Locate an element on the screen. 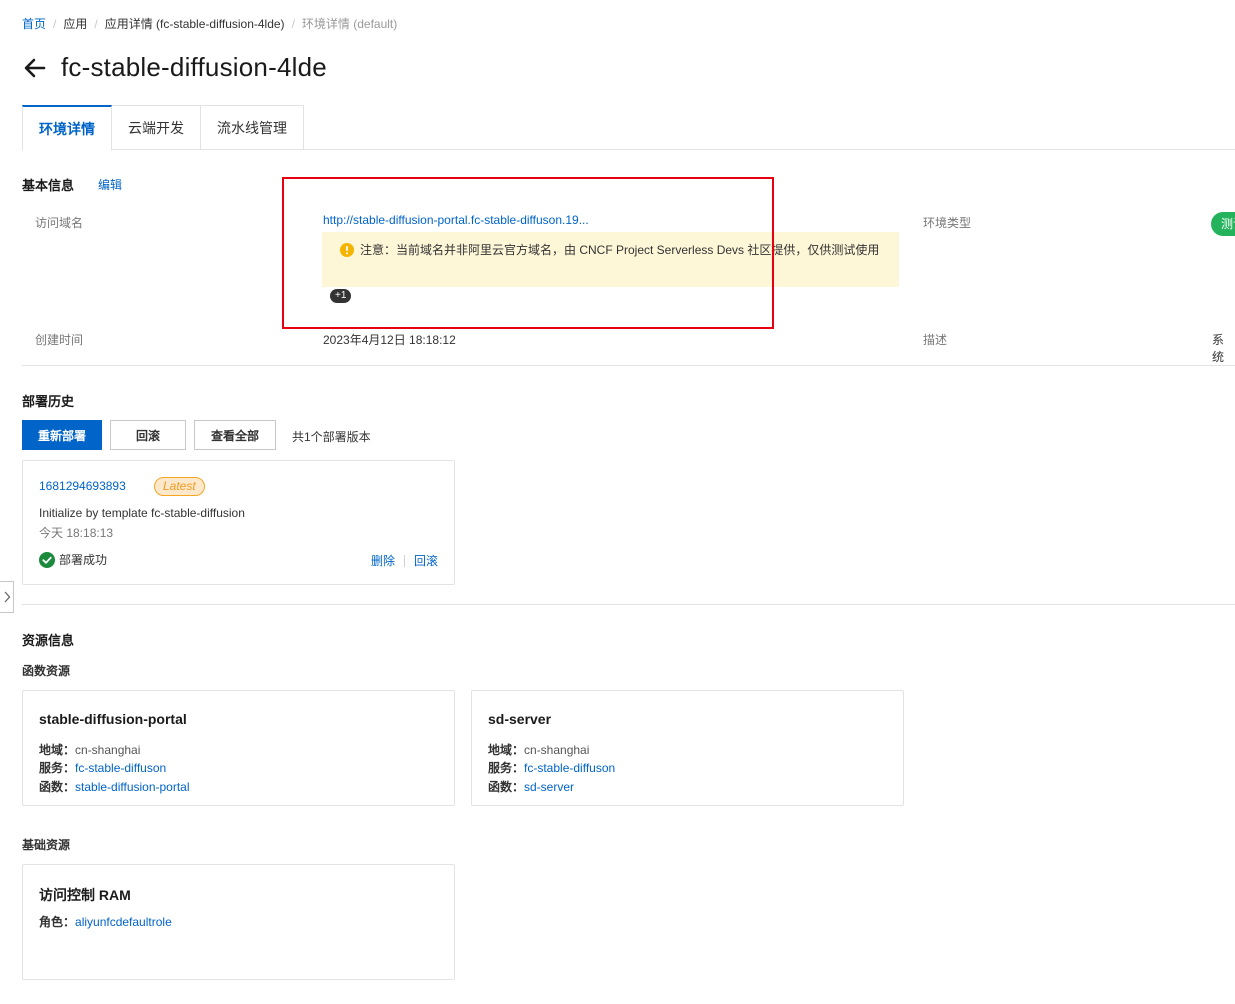 The width and height of the screenshot is (1235, 1004). base-resources-title: 基础资源 is located at coordinates (46, 845).